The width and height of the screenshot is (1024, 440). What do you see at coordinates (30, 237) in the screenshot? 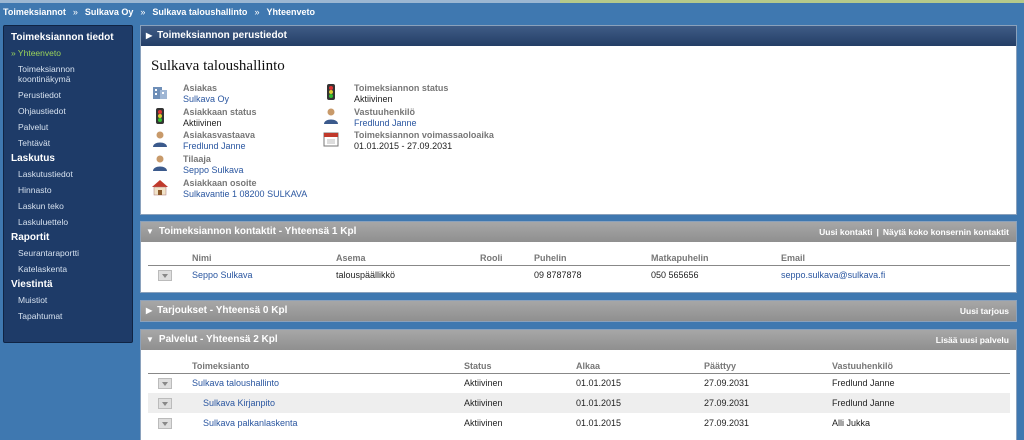
I see `sidebar-section-title: Raportit` at bounding box center [30, 237].